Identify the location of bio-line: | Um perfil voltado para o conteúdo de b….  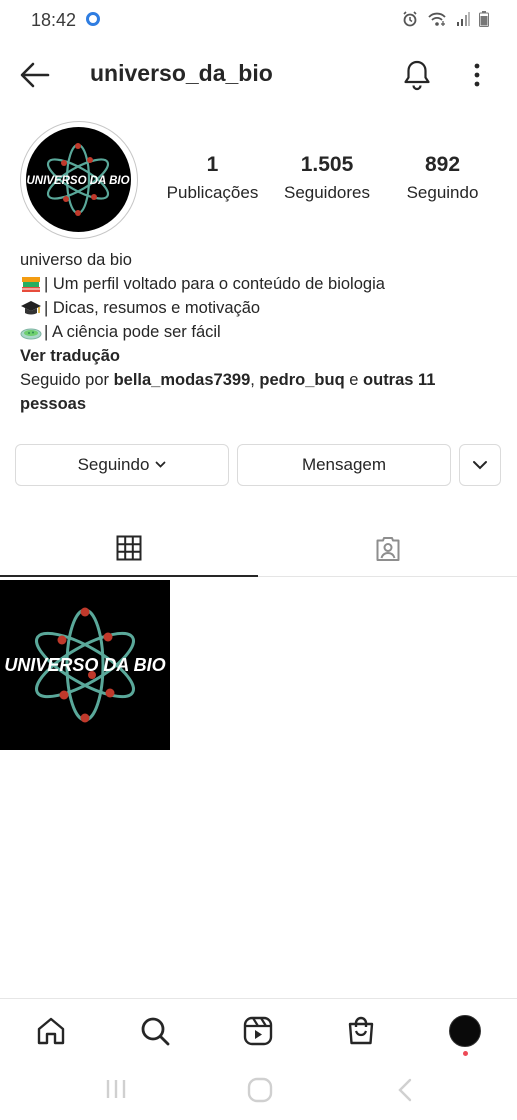
(260, 284).